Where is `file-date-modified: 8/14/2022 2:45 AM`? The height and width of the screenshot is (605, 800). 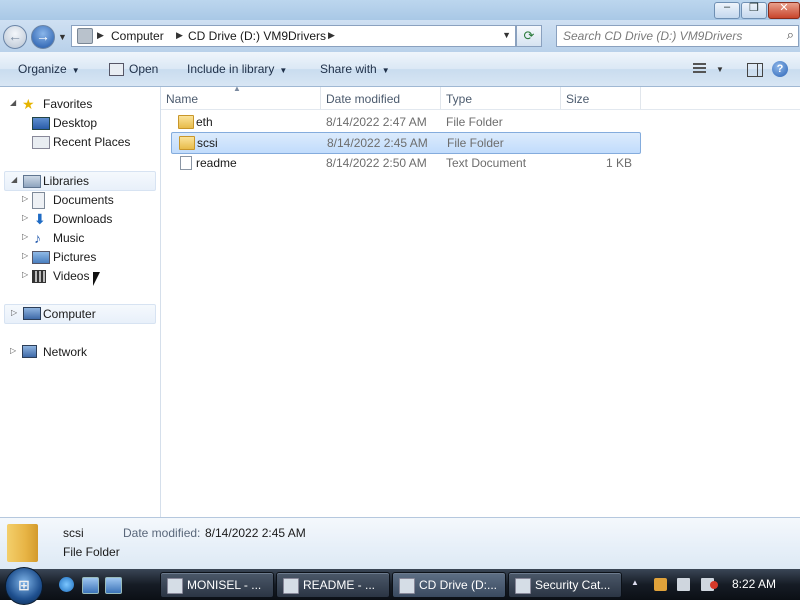
file-date-modified: 8/14/2022 2:45 AM is located at coordinates (377, 143).